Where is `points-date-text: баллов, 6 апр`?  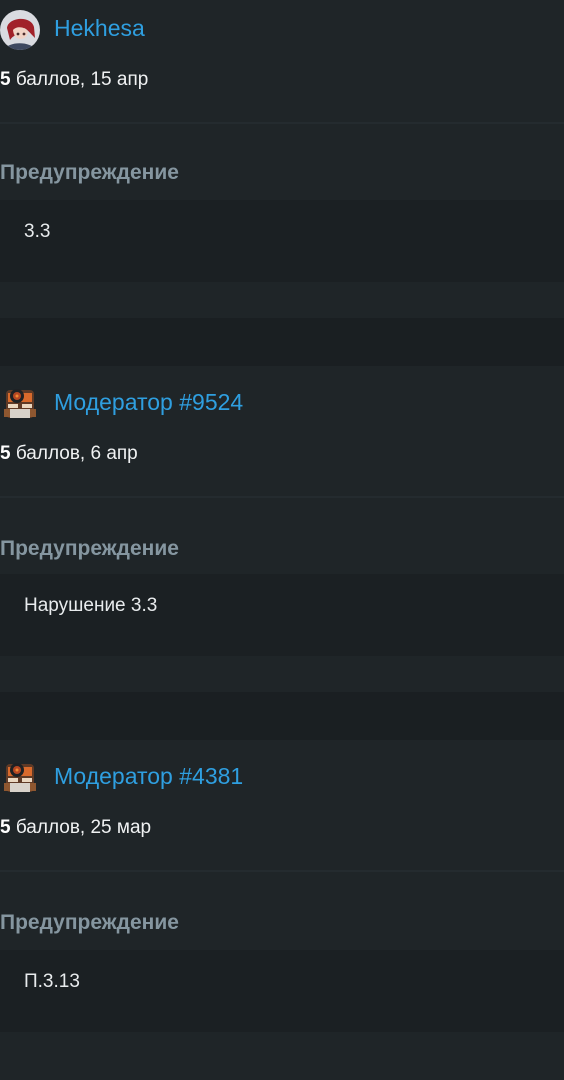
points-date-text: баллов, 6 апр is located at coordinates (76, 453).